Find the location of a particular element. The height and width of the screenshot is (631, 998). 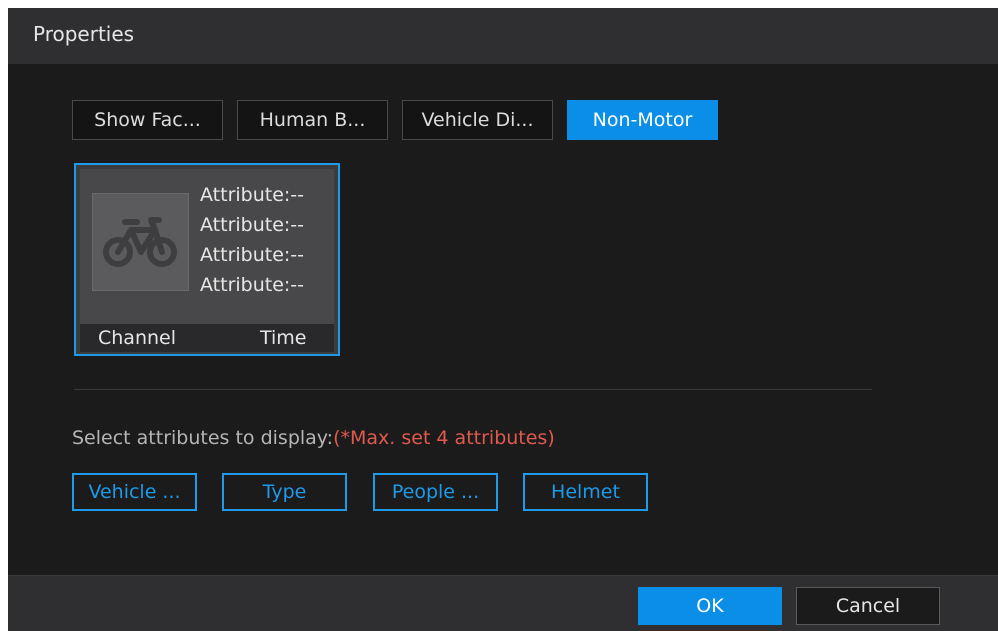

time-label: Time is located at coordinates (283, 338).